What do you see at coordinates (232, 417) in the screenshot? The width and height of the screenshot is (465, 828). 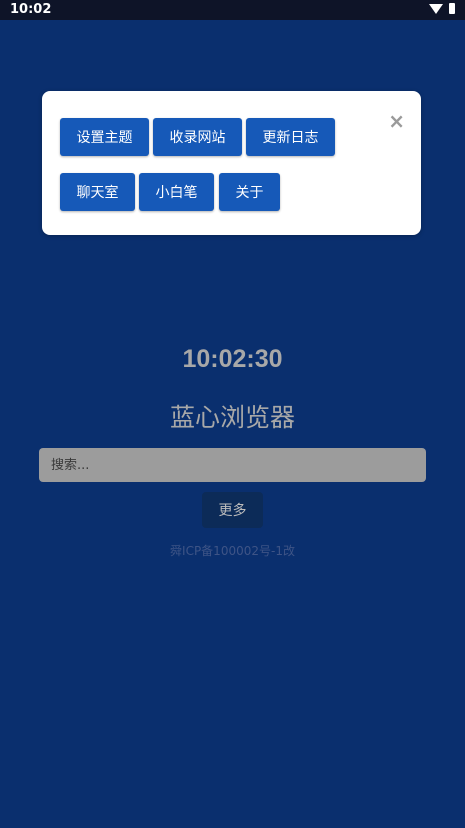 I see `app-title: 蓝心浏览器` at bounding box center [232, 417].